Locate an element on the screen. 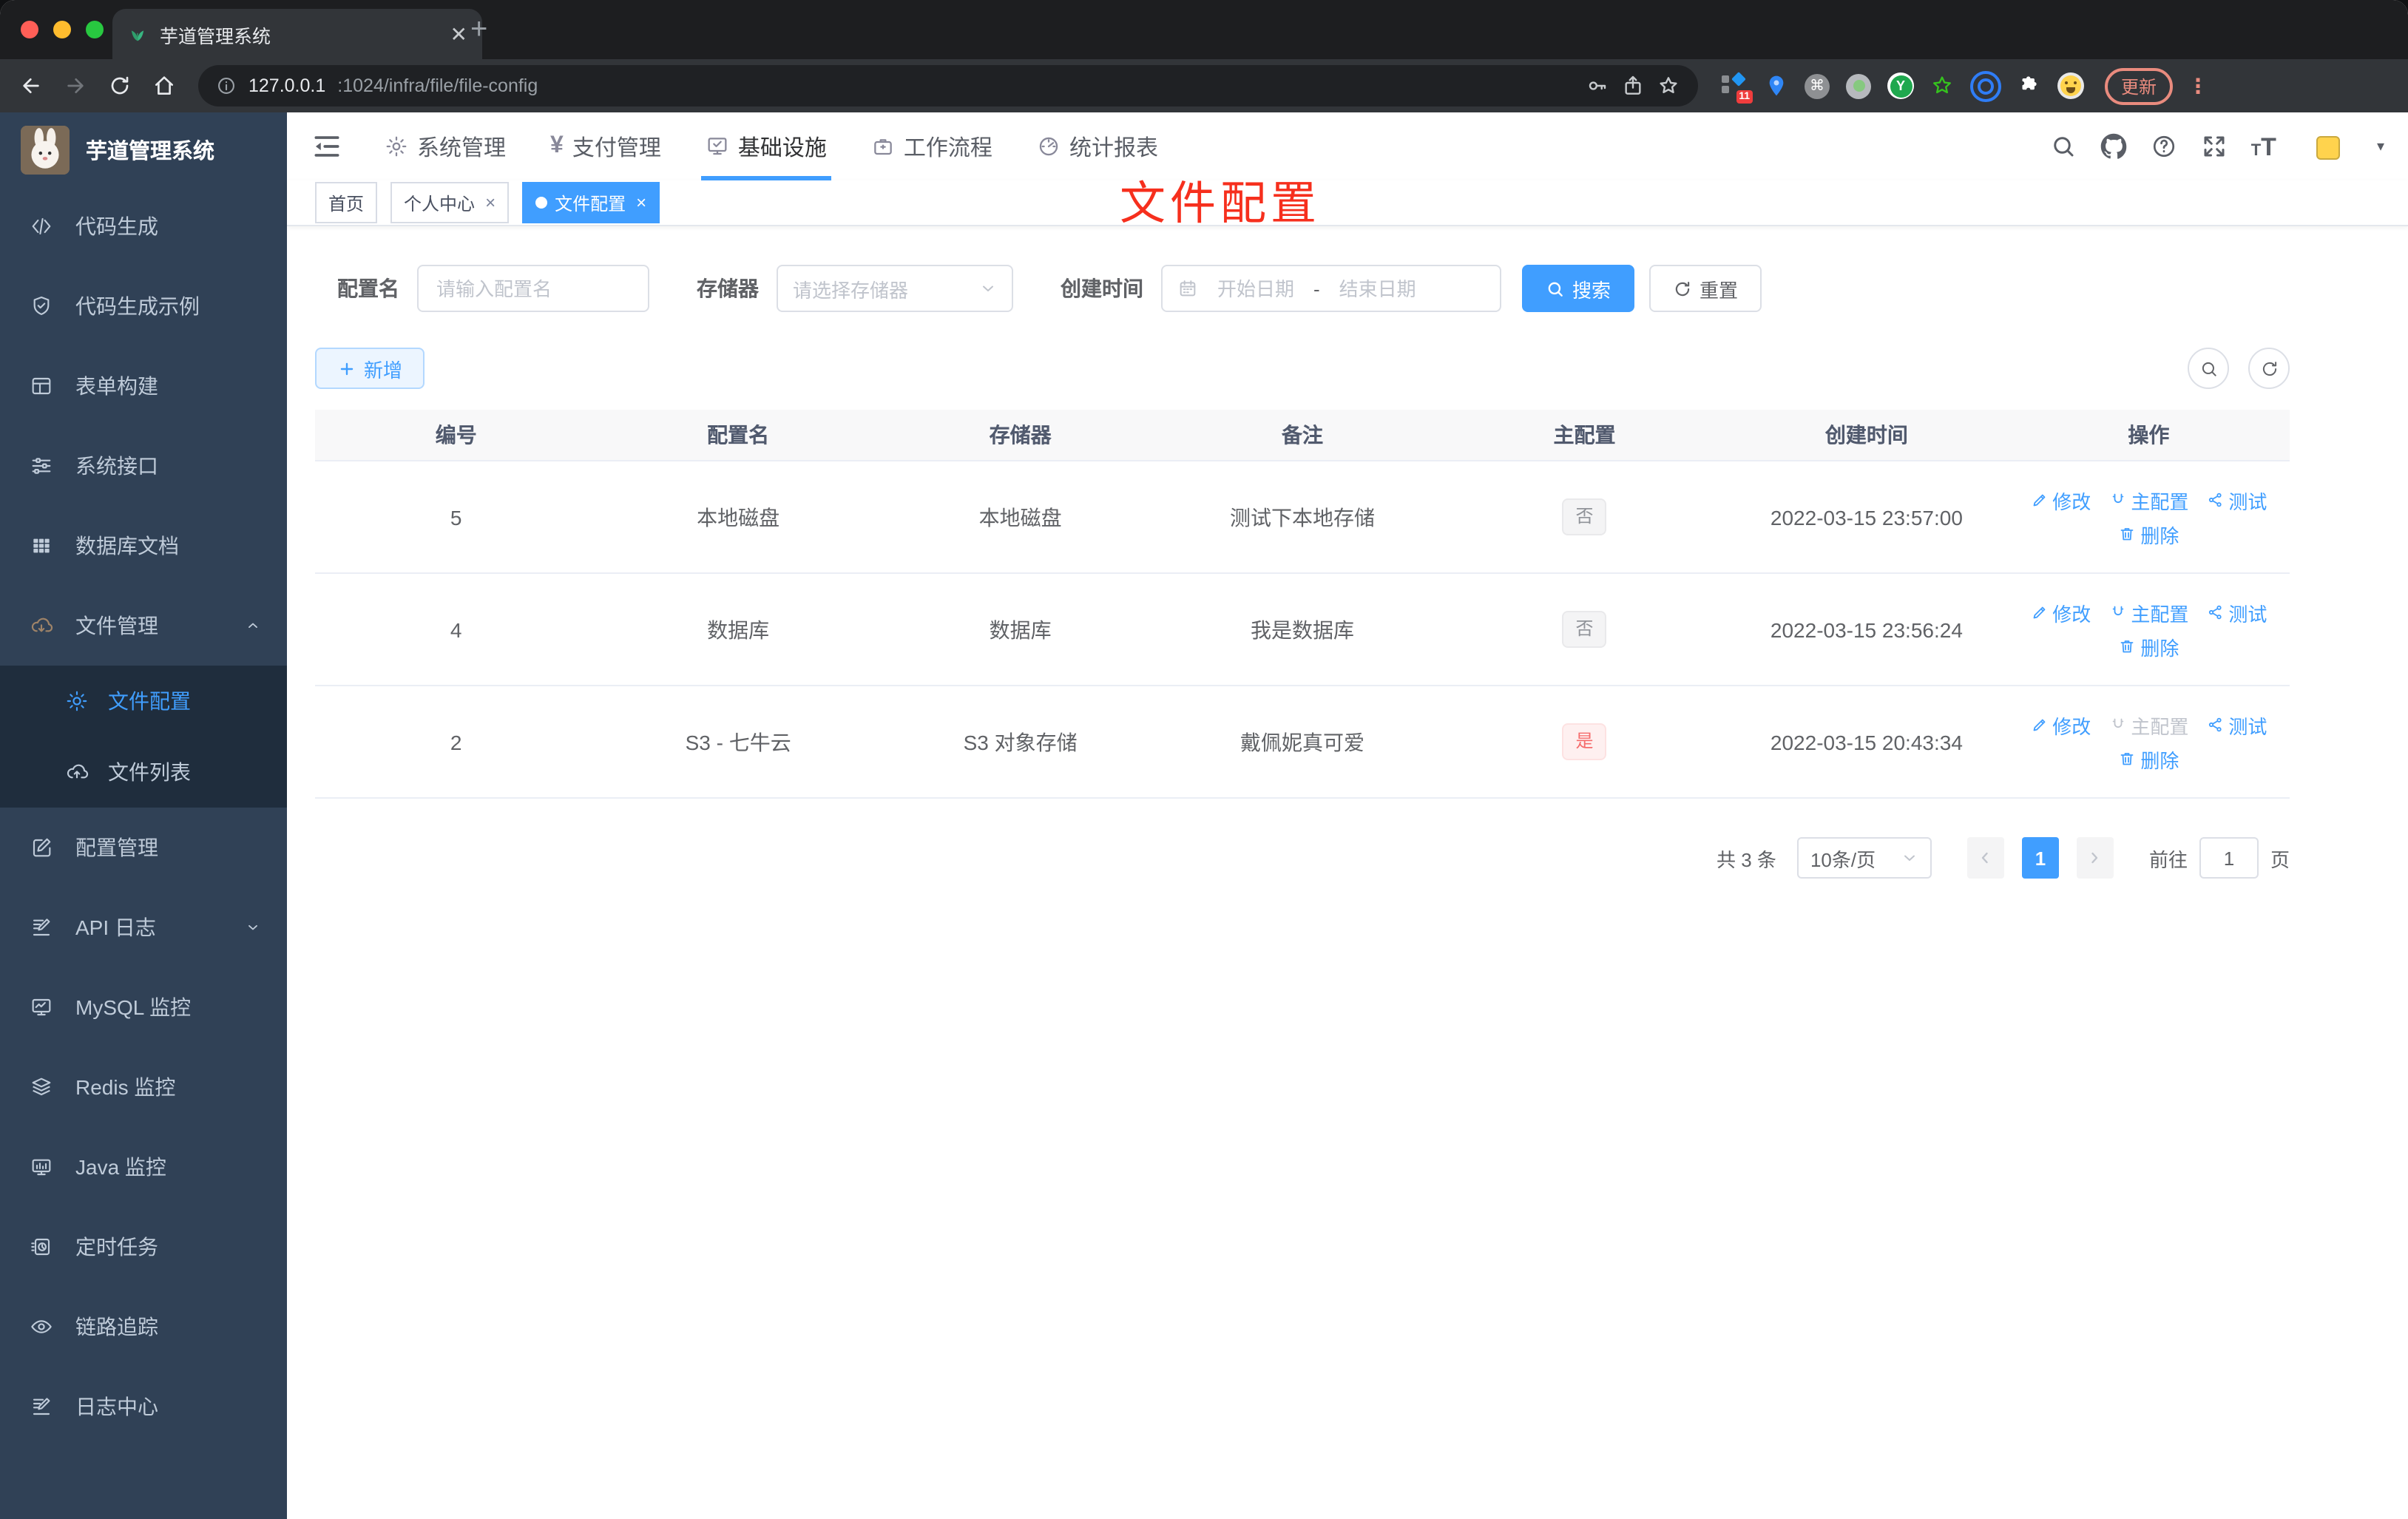  avatar is located at coordinates (2326, 146).